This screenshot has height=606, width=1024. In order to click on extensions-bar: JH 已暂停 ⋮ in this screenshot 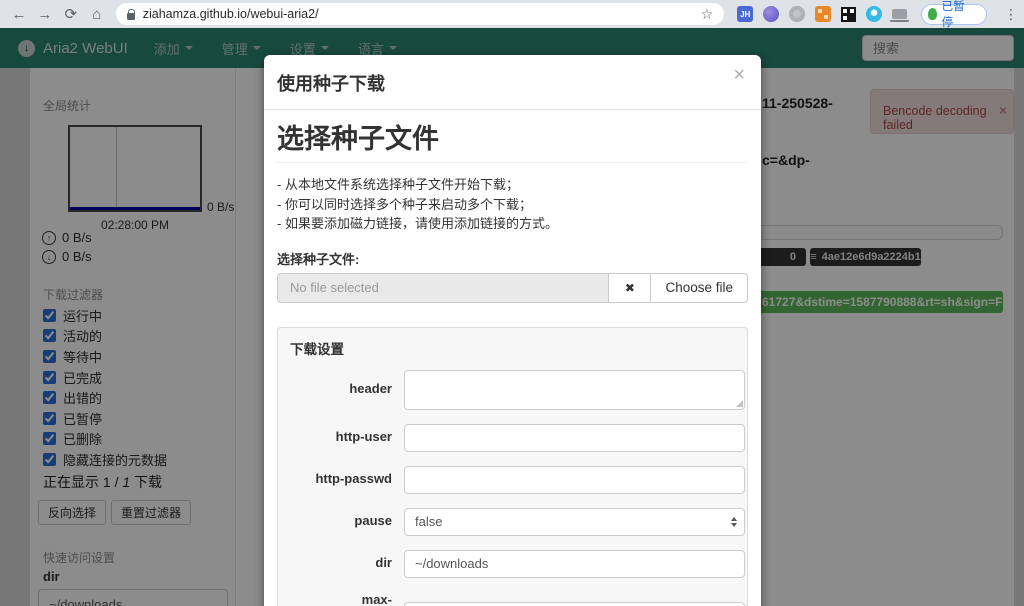, I will do `click(877, 15)`.